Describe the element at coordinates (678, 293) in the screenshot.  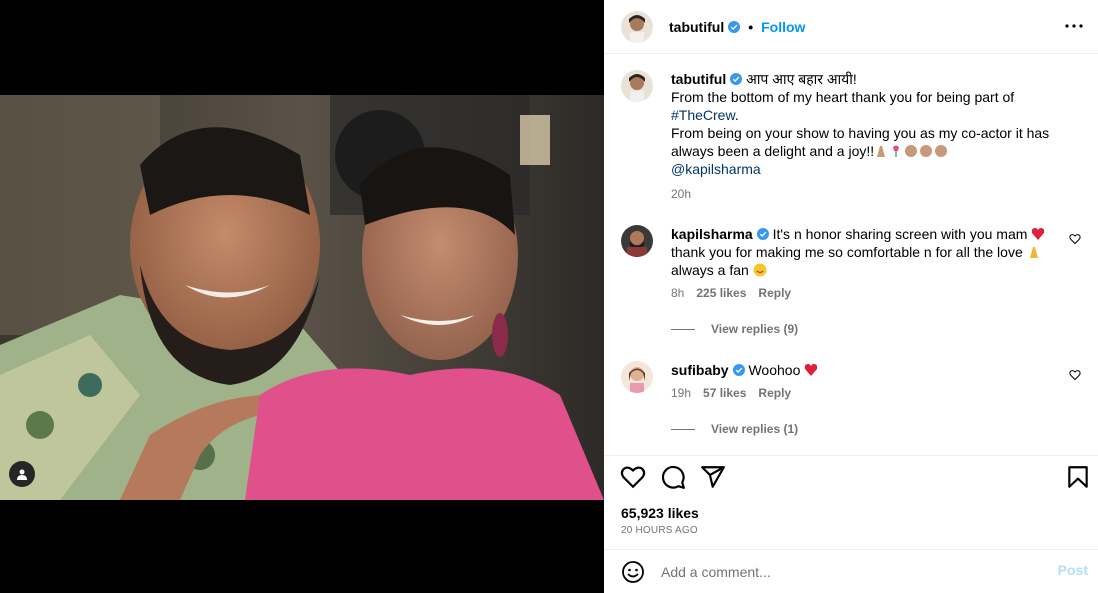
I see `comment-age: 8h` at that location.